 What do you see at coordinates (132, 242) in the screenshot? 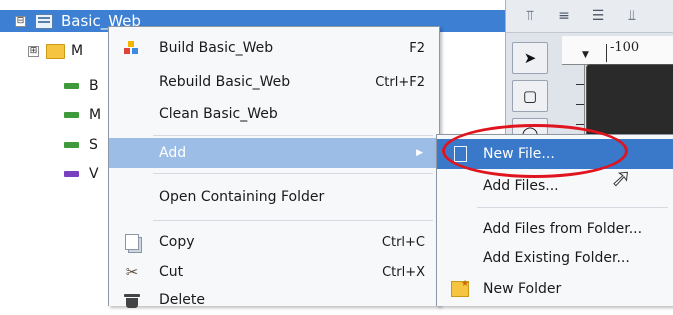
I see `copy-icon` at bounding box center [132, 242].